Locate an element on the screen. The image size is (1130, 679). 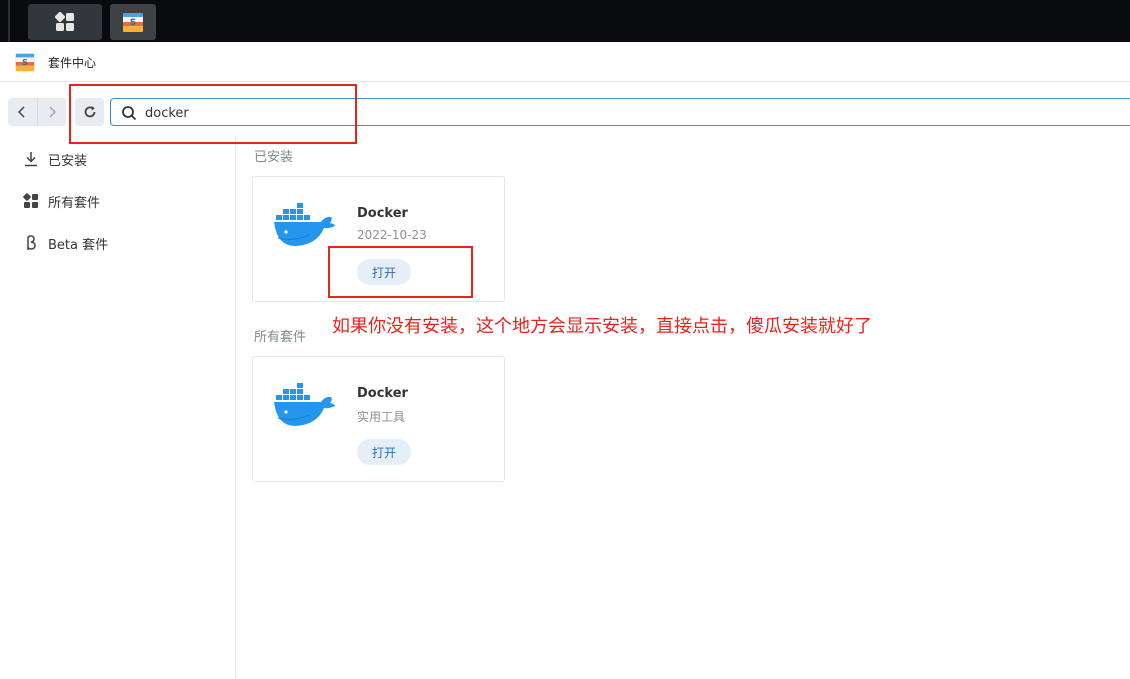
chevron-left-icon is located at coordinates (21, 112).